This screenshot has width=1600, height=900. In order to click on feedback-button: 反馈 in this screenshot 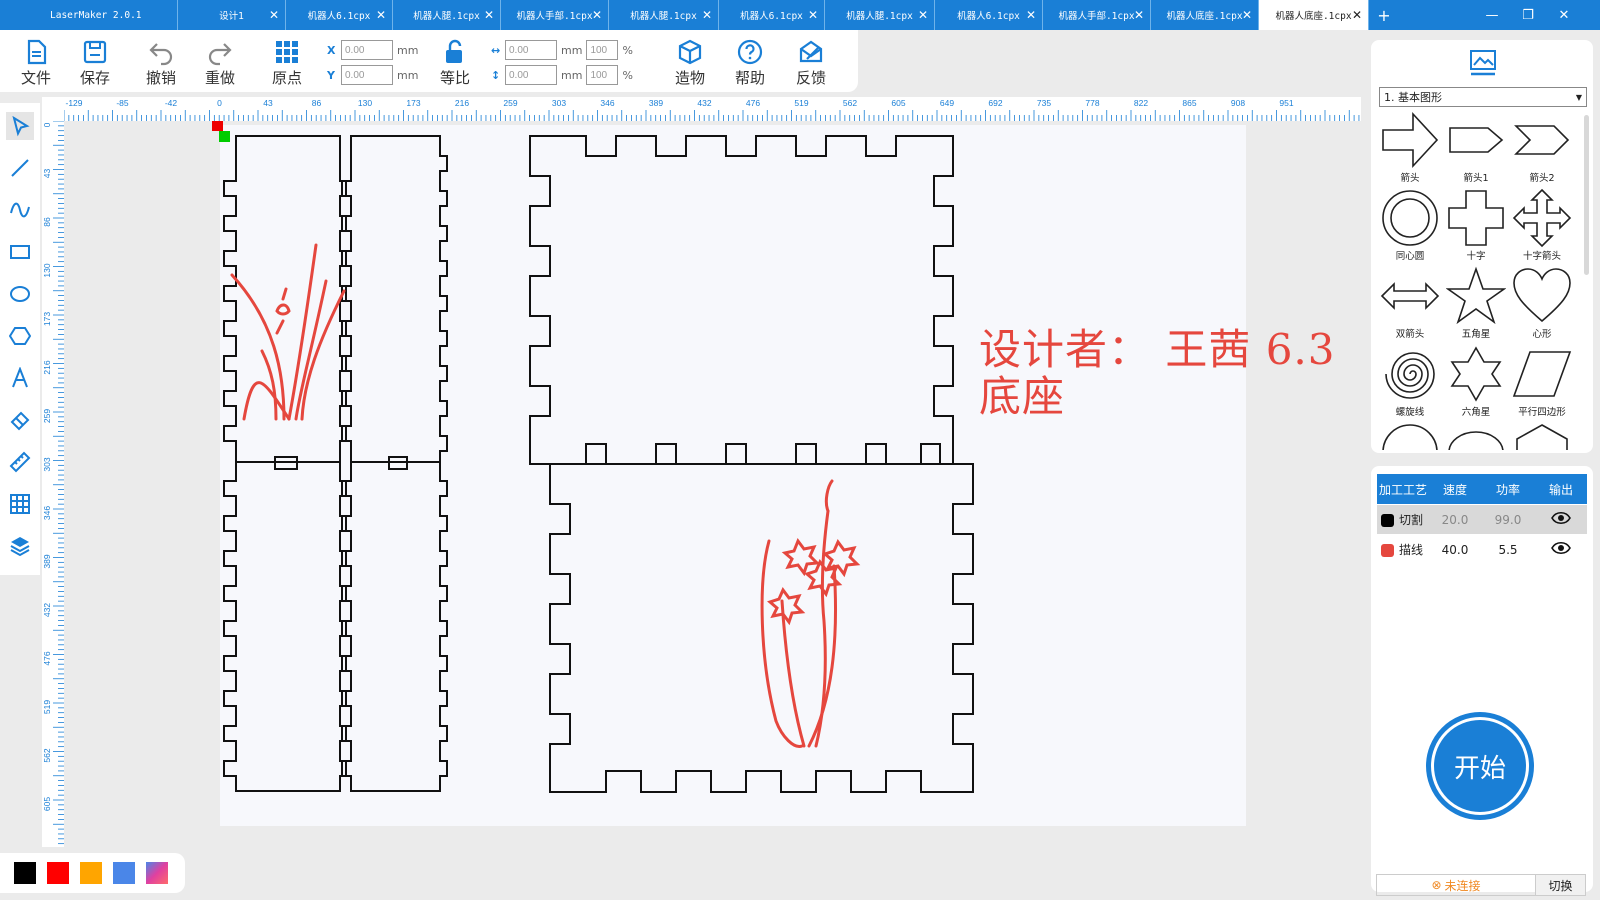, I will do `click(811, 64)`.